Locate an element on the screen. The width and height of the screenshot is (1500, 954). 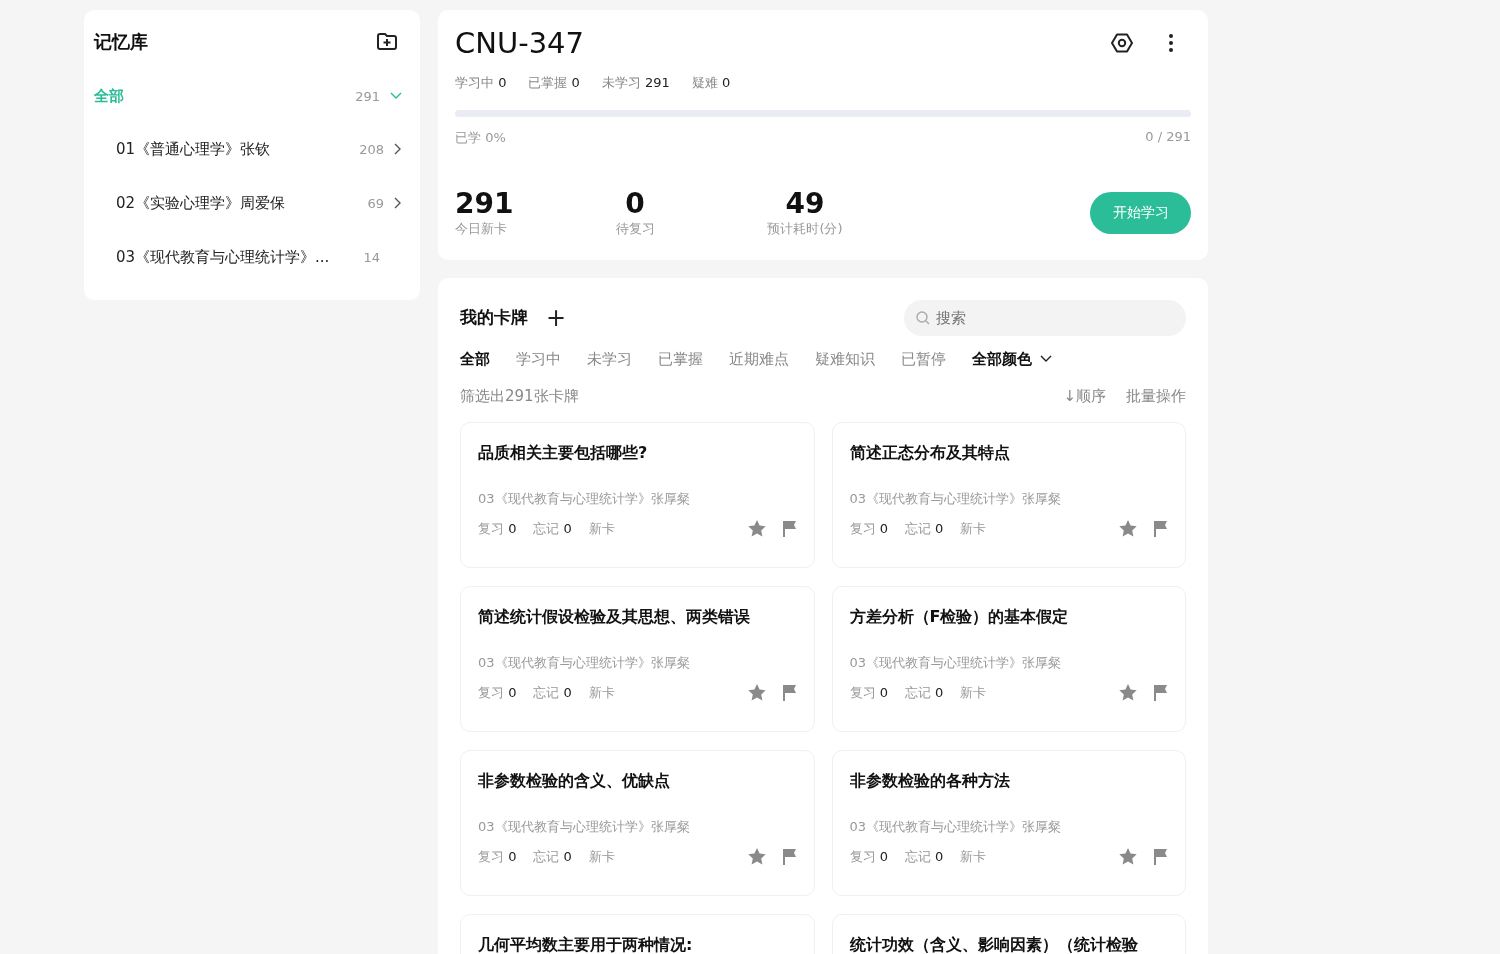
status-count: 未学习 291 is located at coordinates (635, 83).